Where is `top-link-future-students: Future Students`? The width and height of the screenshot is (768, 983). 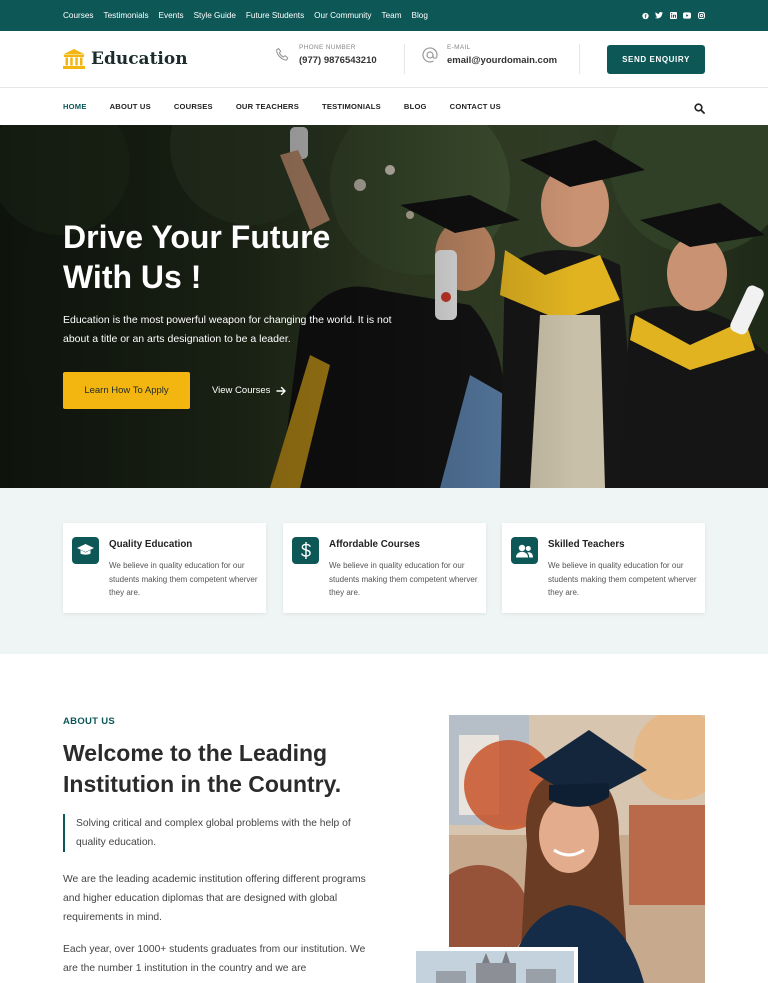
top-link-future-students: Future Students is located at coordinates (275, 15).